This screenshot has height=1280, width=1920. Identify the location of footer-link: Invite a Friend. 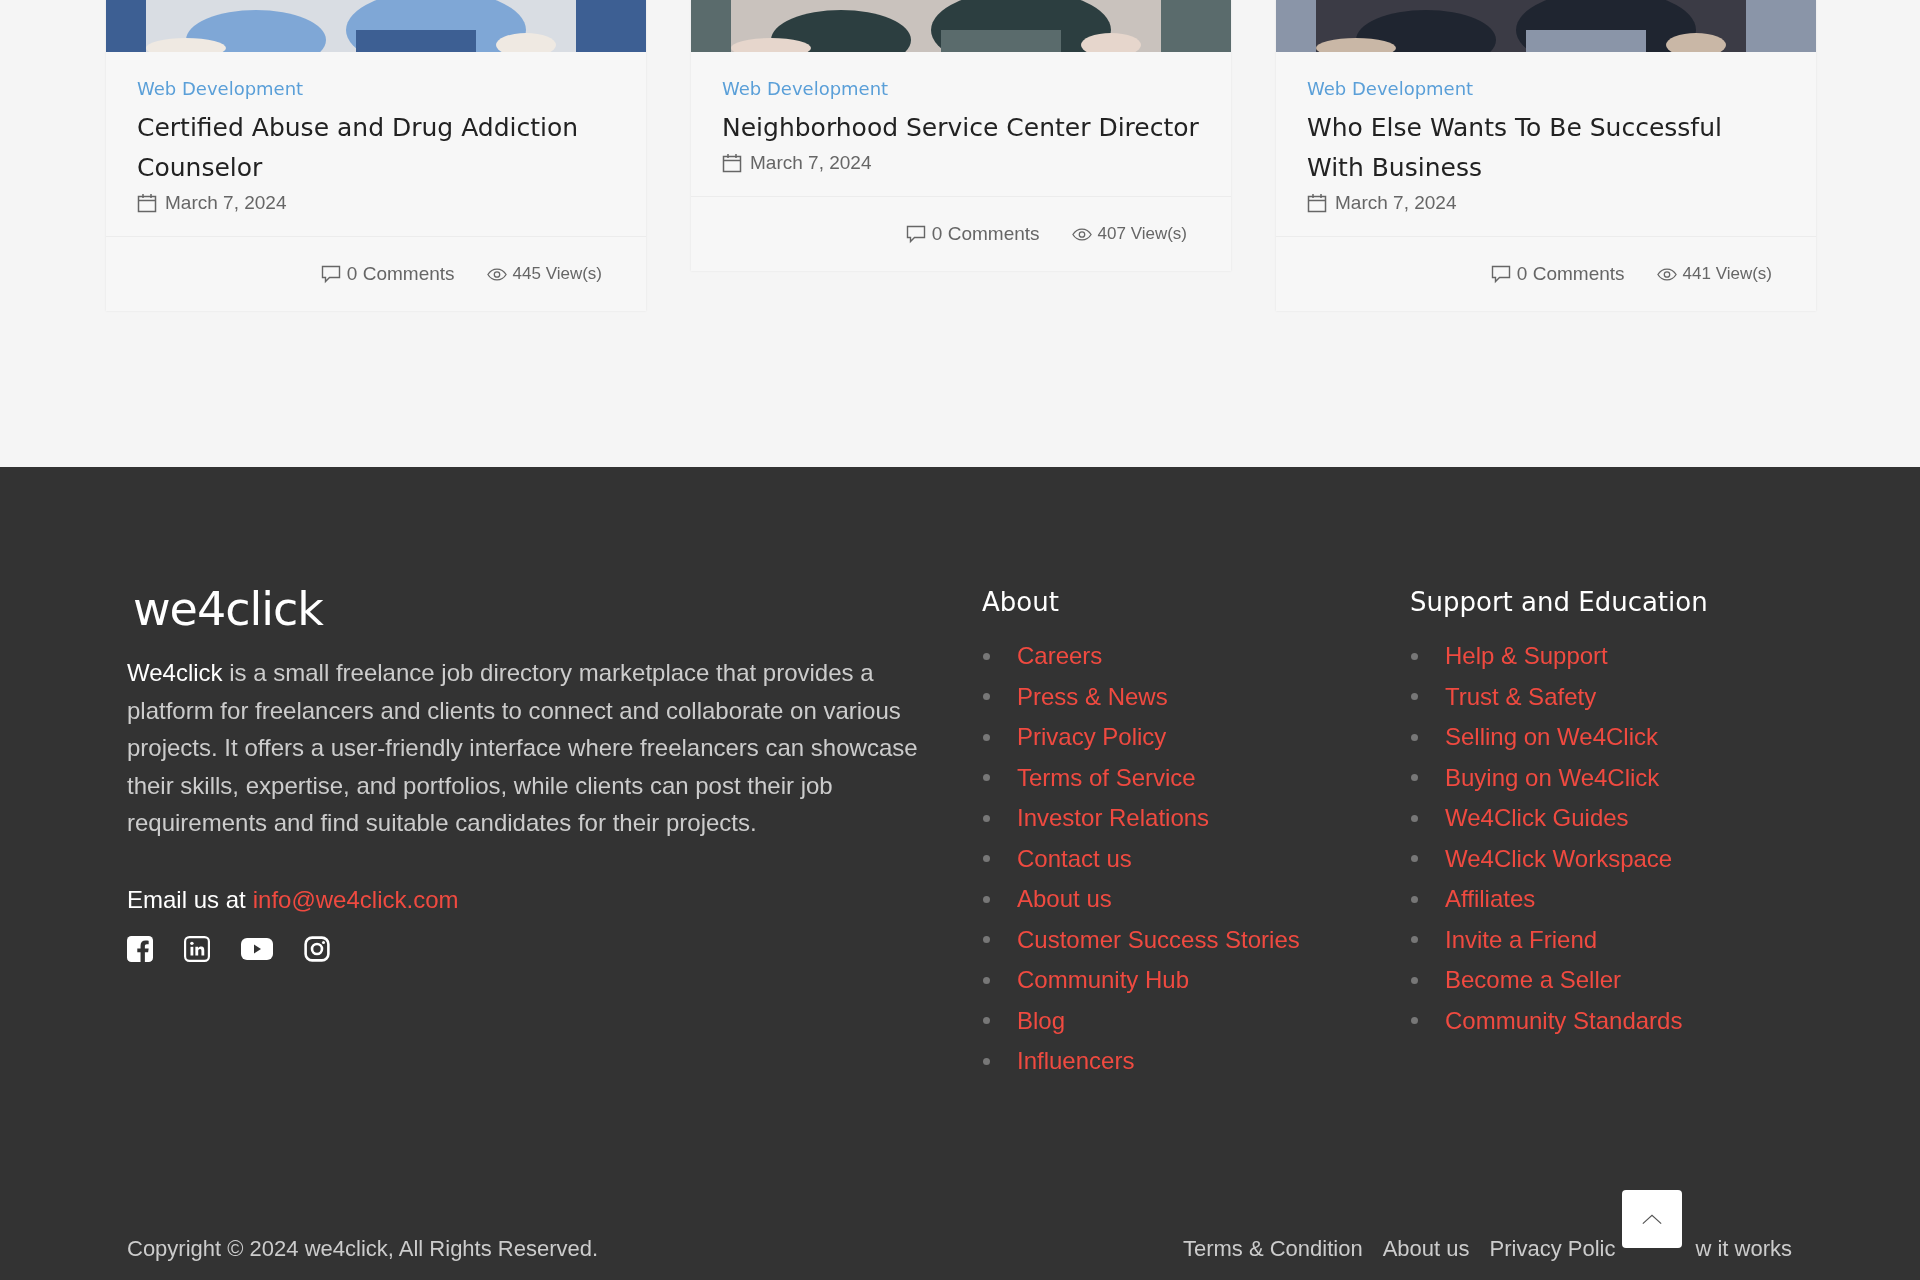
(1521, 939).